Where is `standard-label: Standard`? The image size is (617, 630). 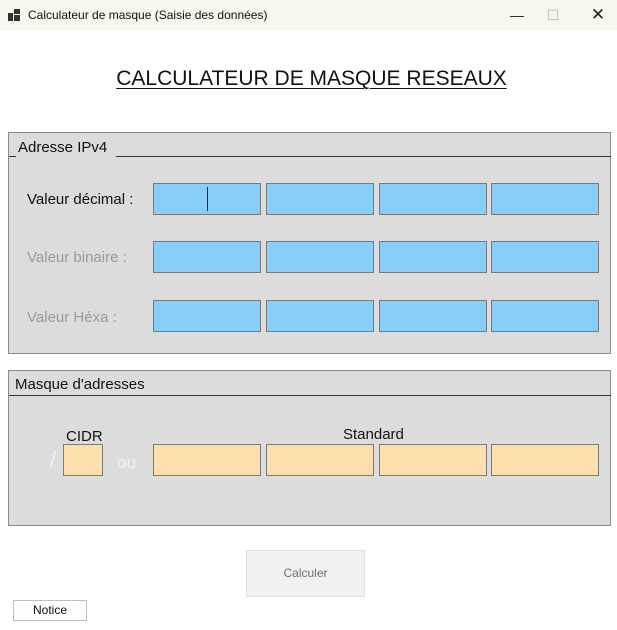 standard-label: Standard is located at coordinates (373, 434).